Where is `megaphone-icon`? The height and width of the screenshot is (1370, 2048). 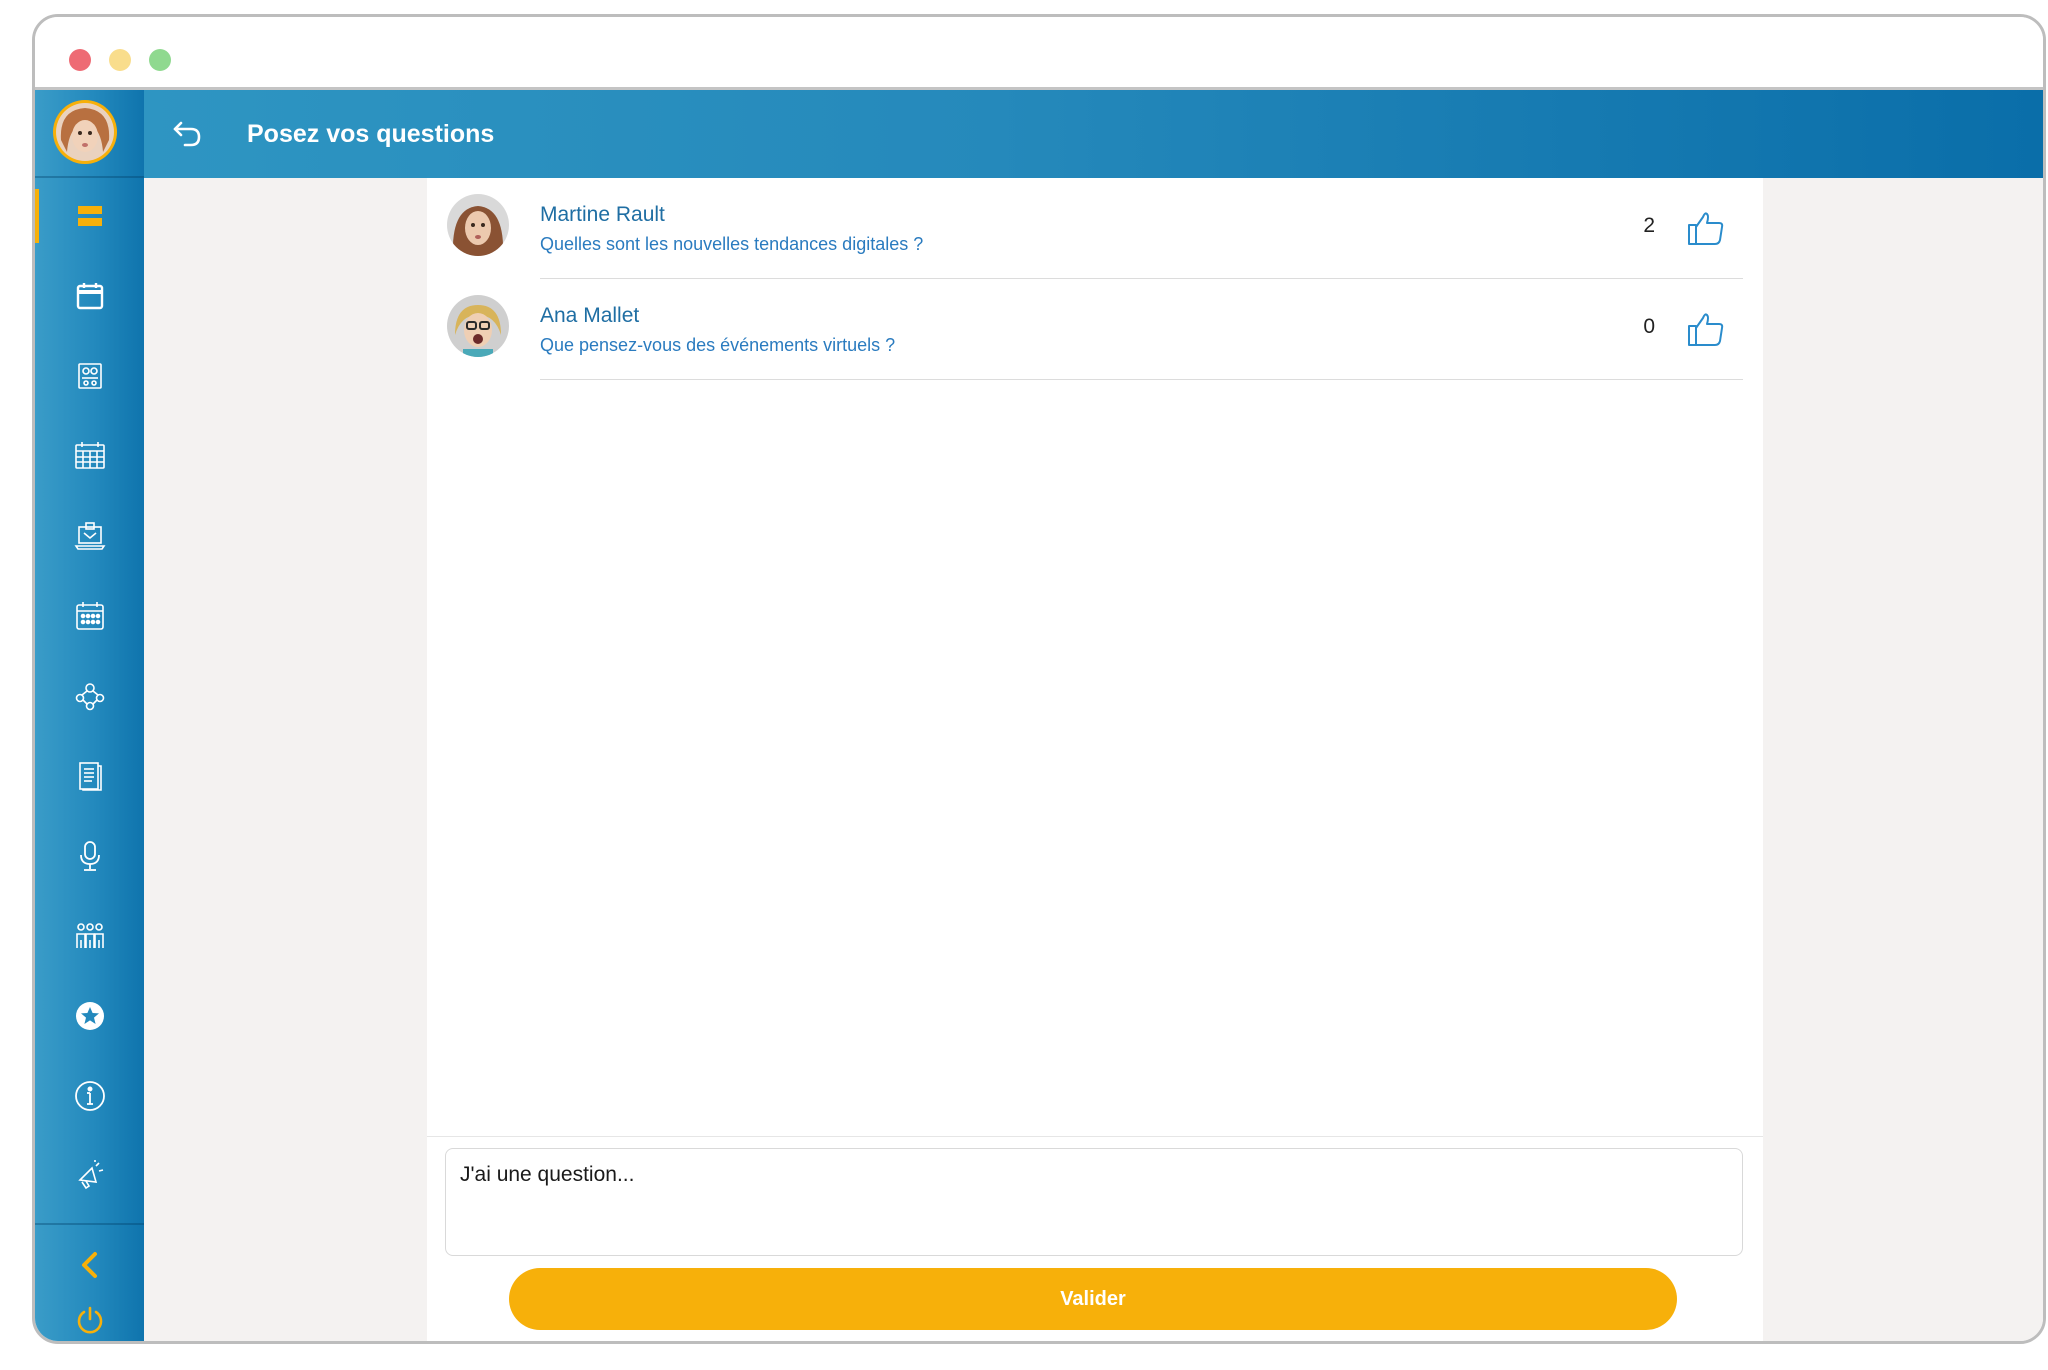
megaphone-icon is located at coordinates (90, 1175).